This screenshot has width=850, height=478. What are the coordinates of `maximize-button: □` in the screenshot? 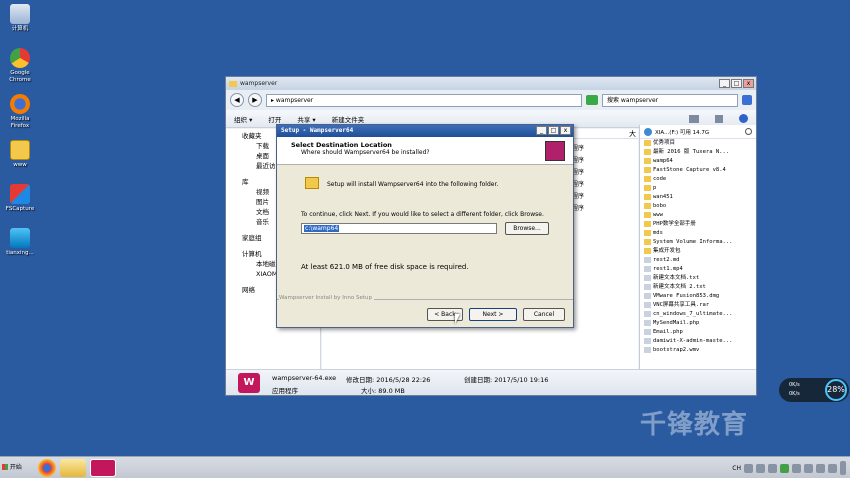 It's located at (736, 83).